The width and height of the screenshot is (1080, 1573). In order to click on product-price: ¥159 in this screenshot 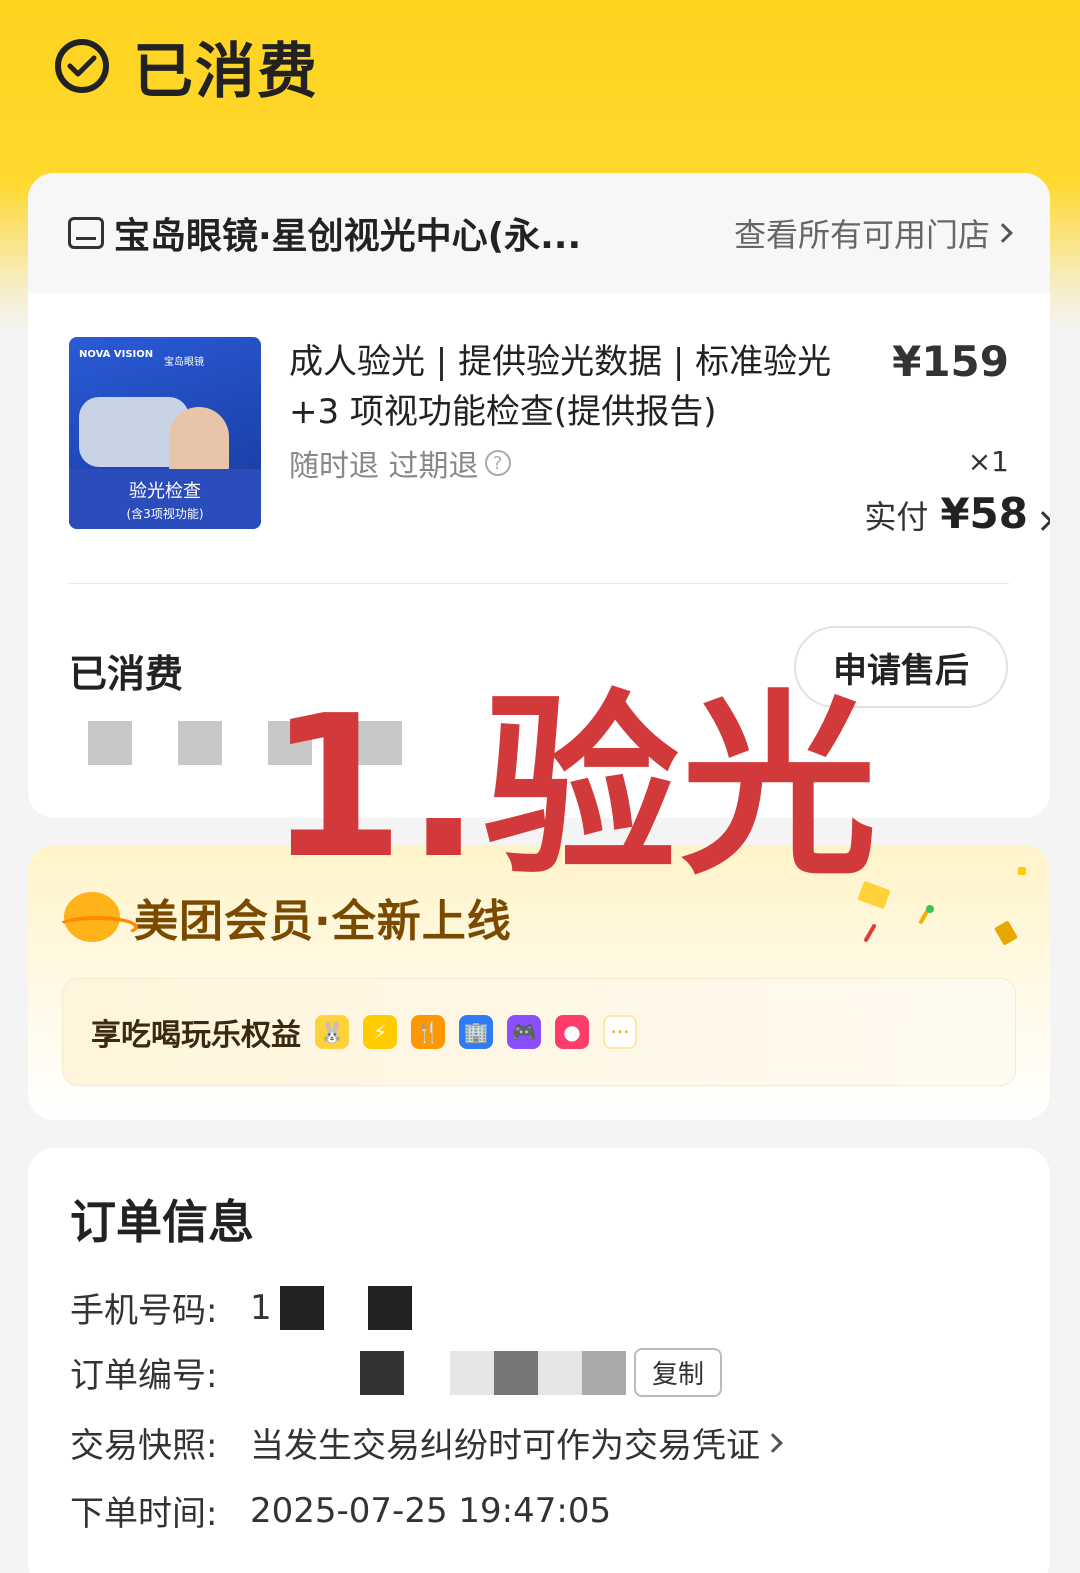, I will do `click(950, 361)`.